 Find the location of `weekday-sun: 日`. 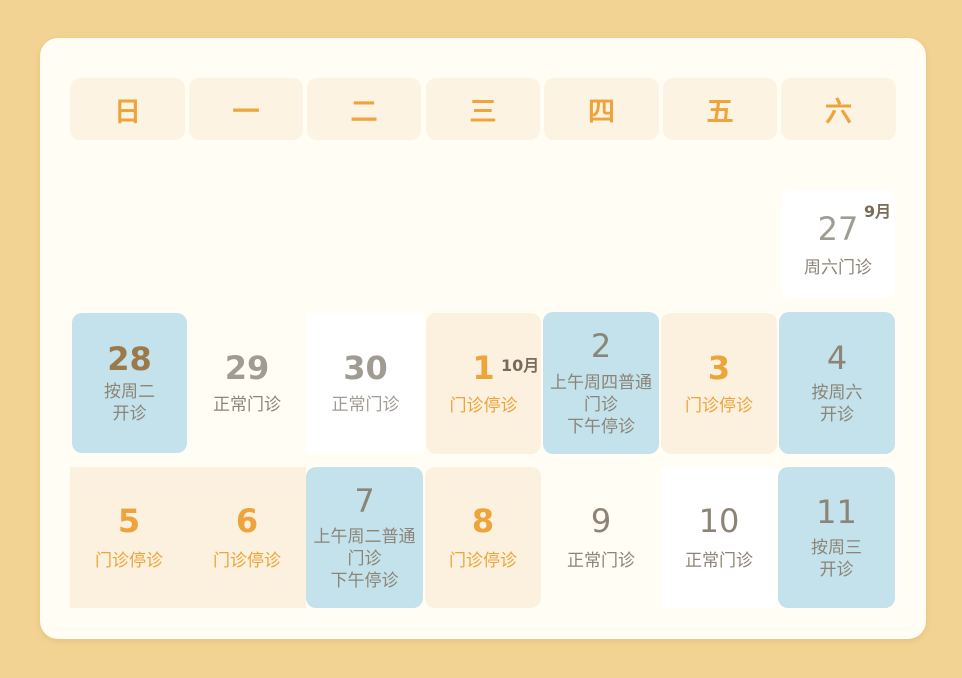

weekday-sun: 日 is located at coordinates (127, 109).